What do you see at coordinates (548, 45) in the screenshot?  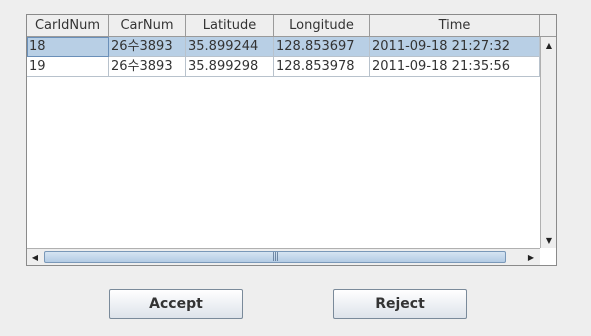 I see `arrow-up-icon: ▲` at bounding box center [548, 45].